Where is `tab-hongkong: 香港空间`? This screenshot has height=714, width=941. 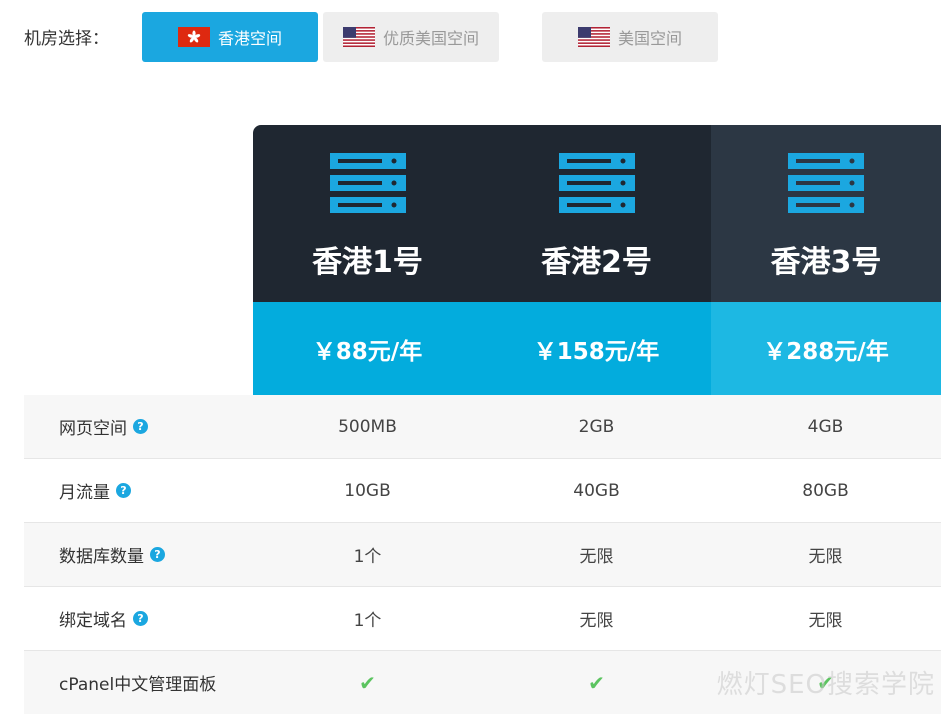 tab-hongkong: 香港空间 is located at coordinates (230, 37).